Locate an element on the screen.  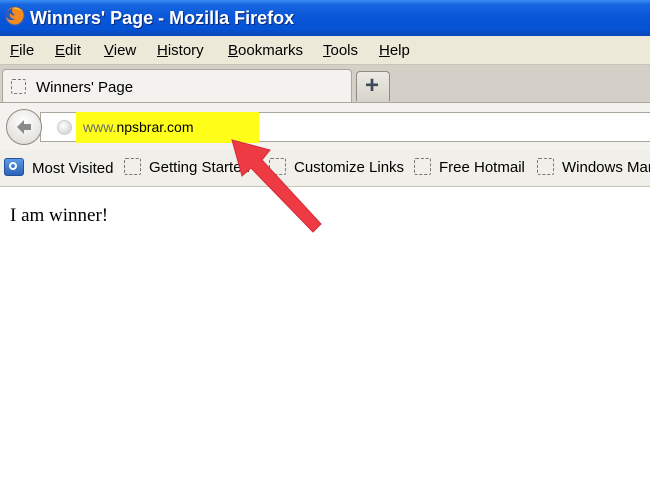
url-bar: www.npsbrar.com is located at coordinates (345, 127).